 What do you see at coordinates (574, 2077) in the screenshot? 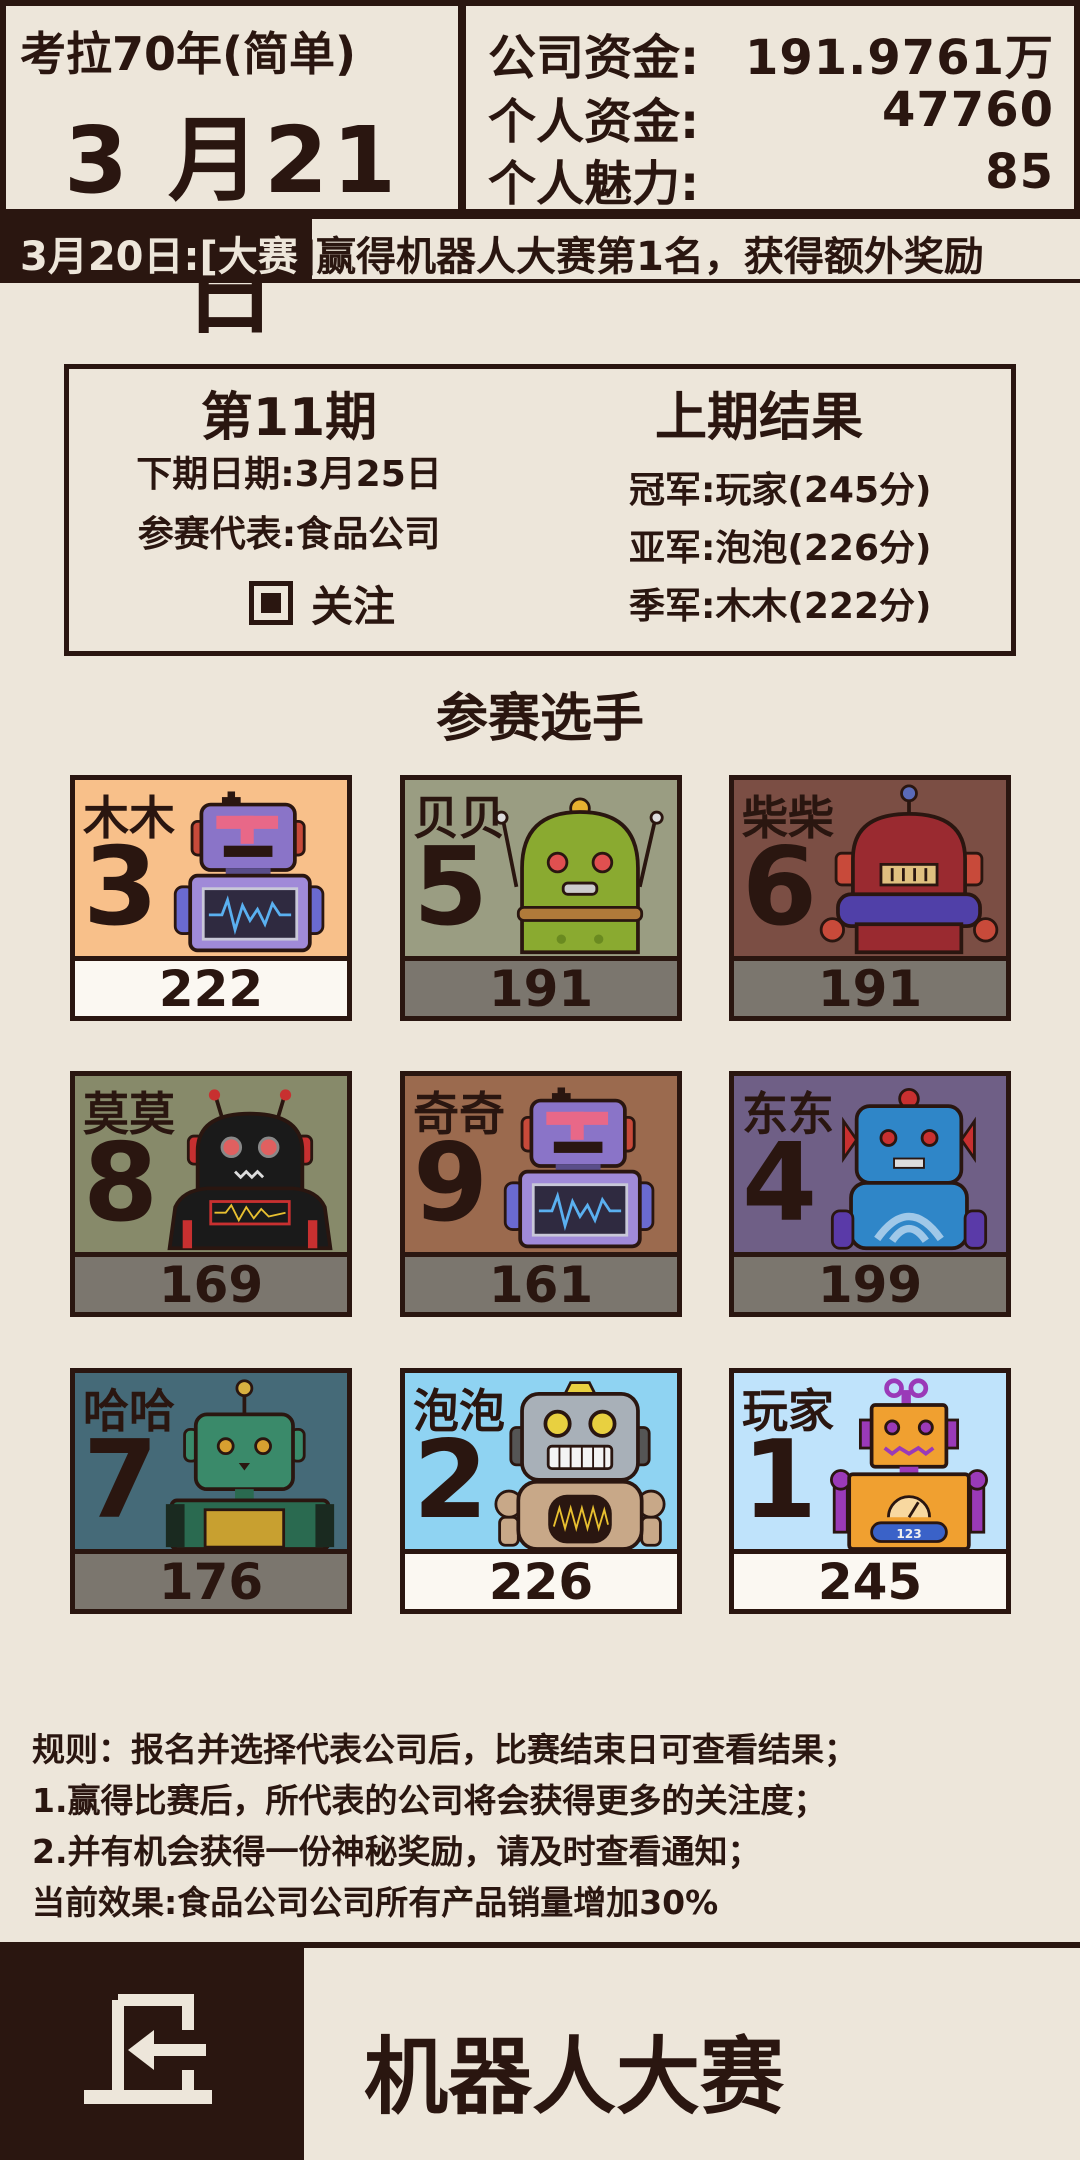
I see `page-title: 机器人大赛` at bounding box center [574, 2077].